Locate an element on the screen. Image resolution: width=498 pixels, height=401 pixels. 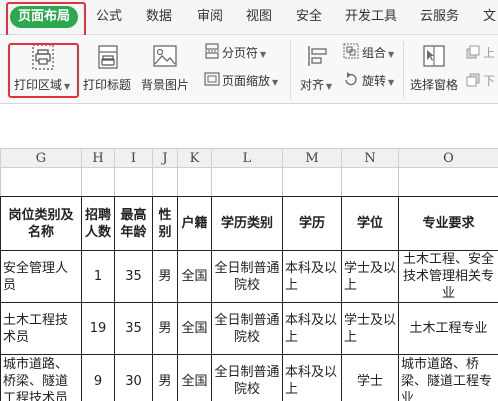
cell: 9 is located at coordinates (98, 377).